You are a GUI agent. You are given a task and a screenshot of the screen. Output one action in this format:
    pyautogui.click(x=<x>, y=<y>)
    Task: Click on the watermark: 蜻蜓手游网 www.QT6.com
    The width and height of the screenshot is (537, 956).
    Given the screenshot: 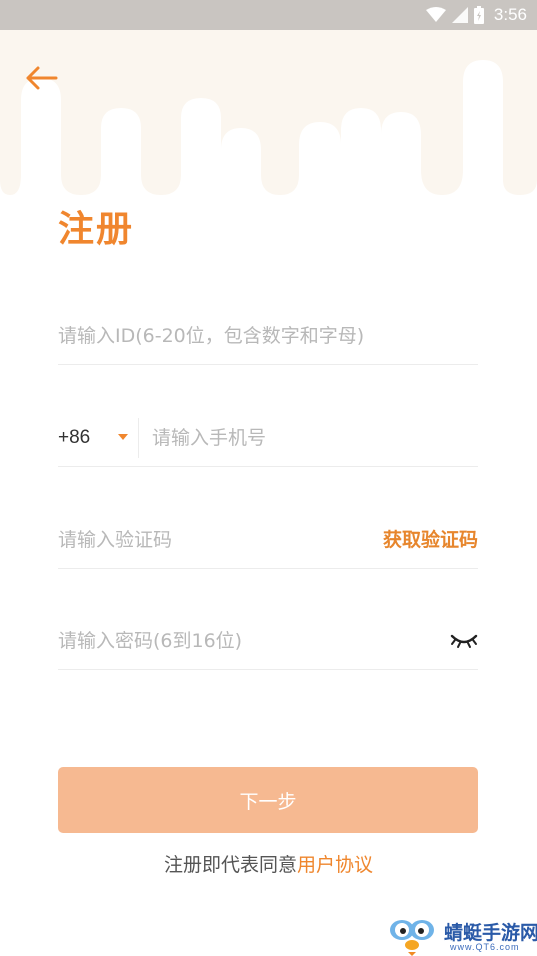 What is the action you would take?
    pyautogui.click(x=462, y=935)
    